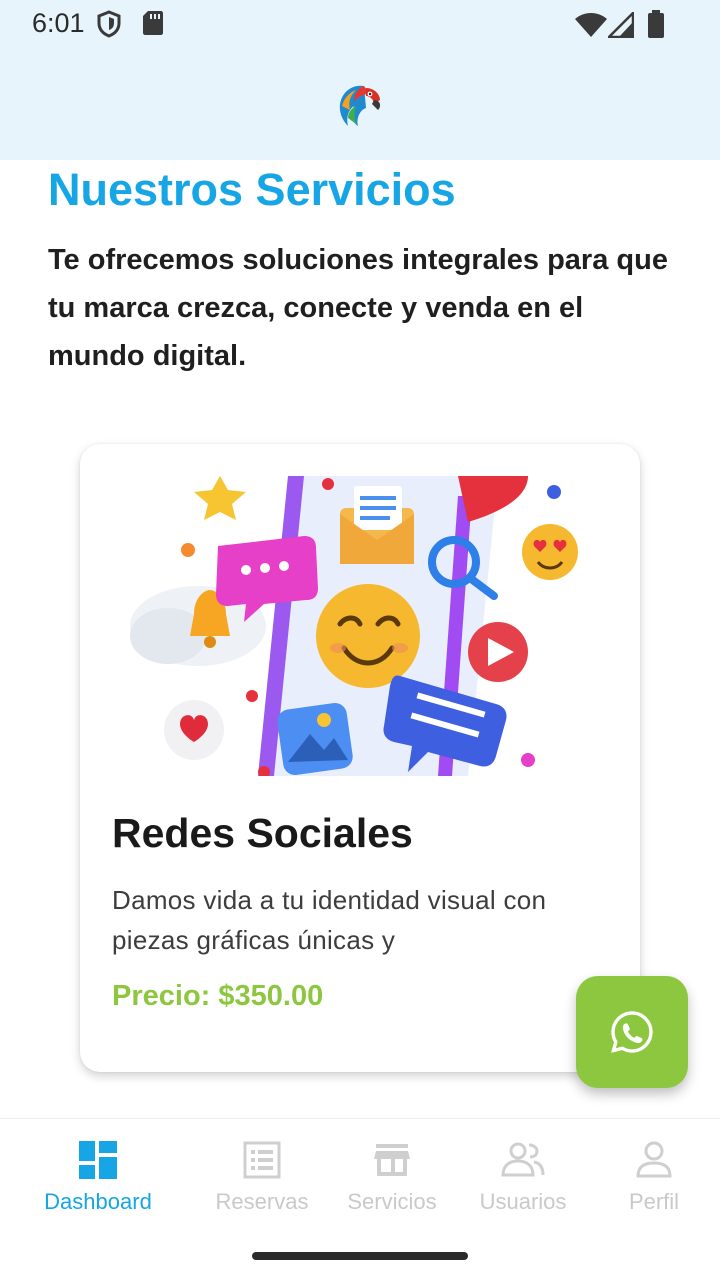 The image size is (720, 1281). Describe the element at coordinates (523, 1201) in the screenshot. I see `nav-label-usuarios: Usuarios` at that location.